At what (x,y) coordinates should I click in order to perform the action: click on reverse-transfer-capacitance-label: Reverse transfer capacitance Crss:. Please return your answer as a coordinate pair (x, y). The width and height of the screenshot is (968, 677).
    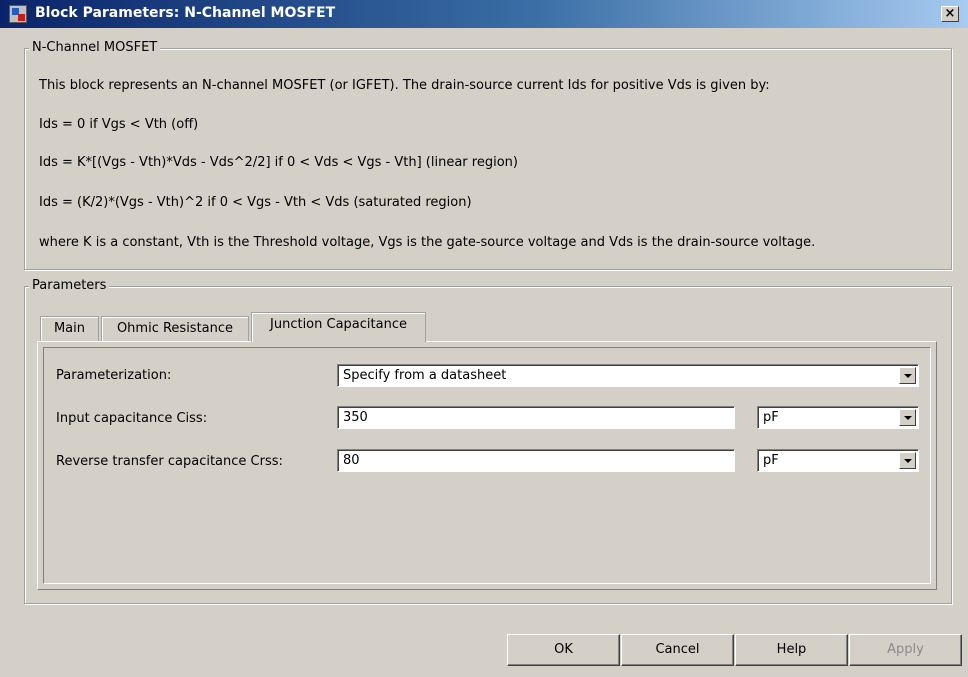
    Looking at the image, I should click on (169, 461).